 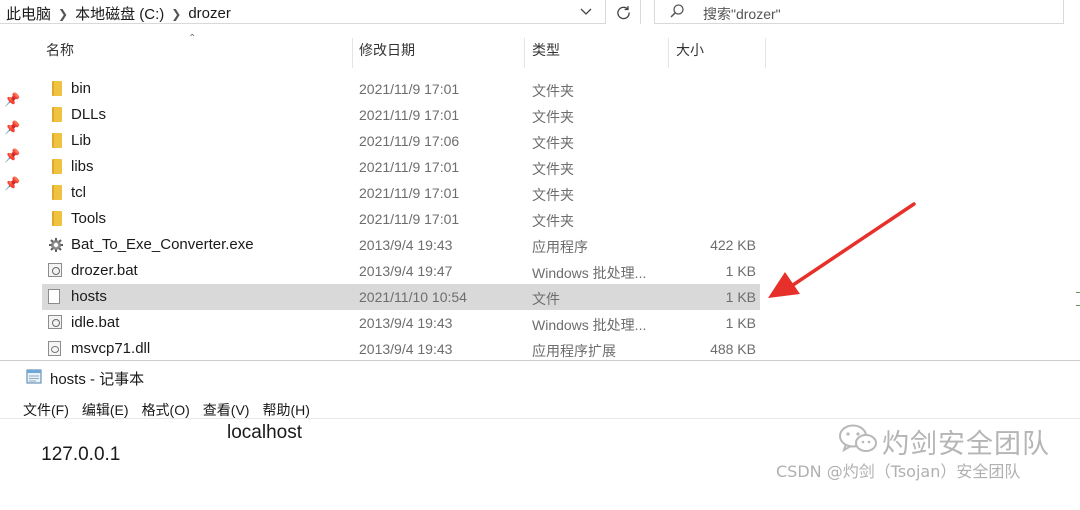 What do you see at coordinates (82, 166) in the screenshot?
I see `file-name: libs` at bounding box center [82, 166].